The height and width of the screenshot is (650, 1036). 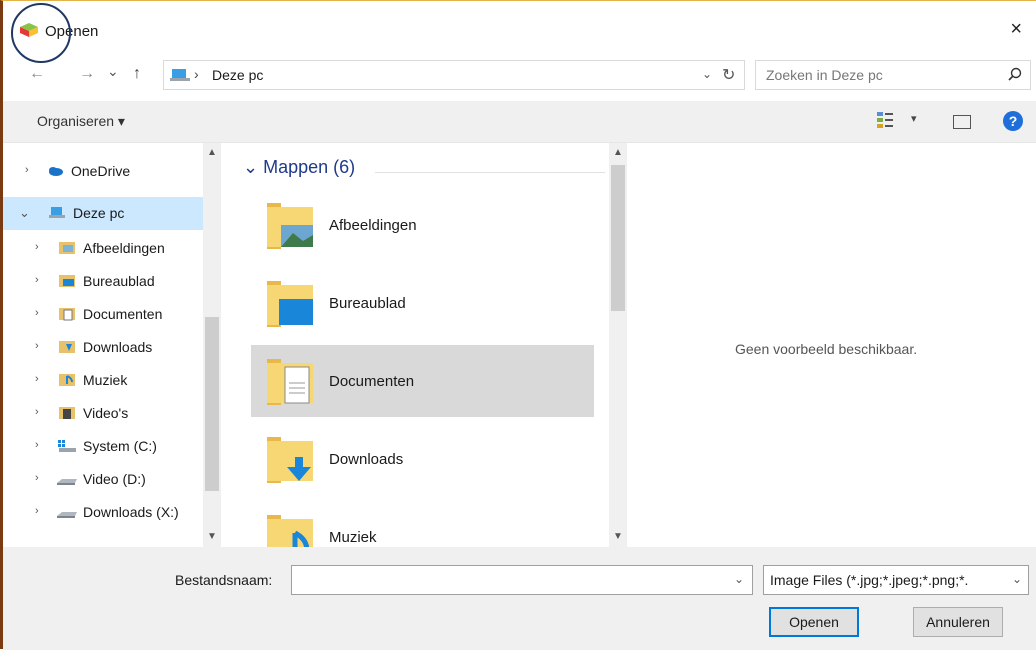 What do you see at coordinates (422, 303) in the screenshot?
I see `folder-item-bureaublad: Bureaublad` at bounding box center [422, 303].